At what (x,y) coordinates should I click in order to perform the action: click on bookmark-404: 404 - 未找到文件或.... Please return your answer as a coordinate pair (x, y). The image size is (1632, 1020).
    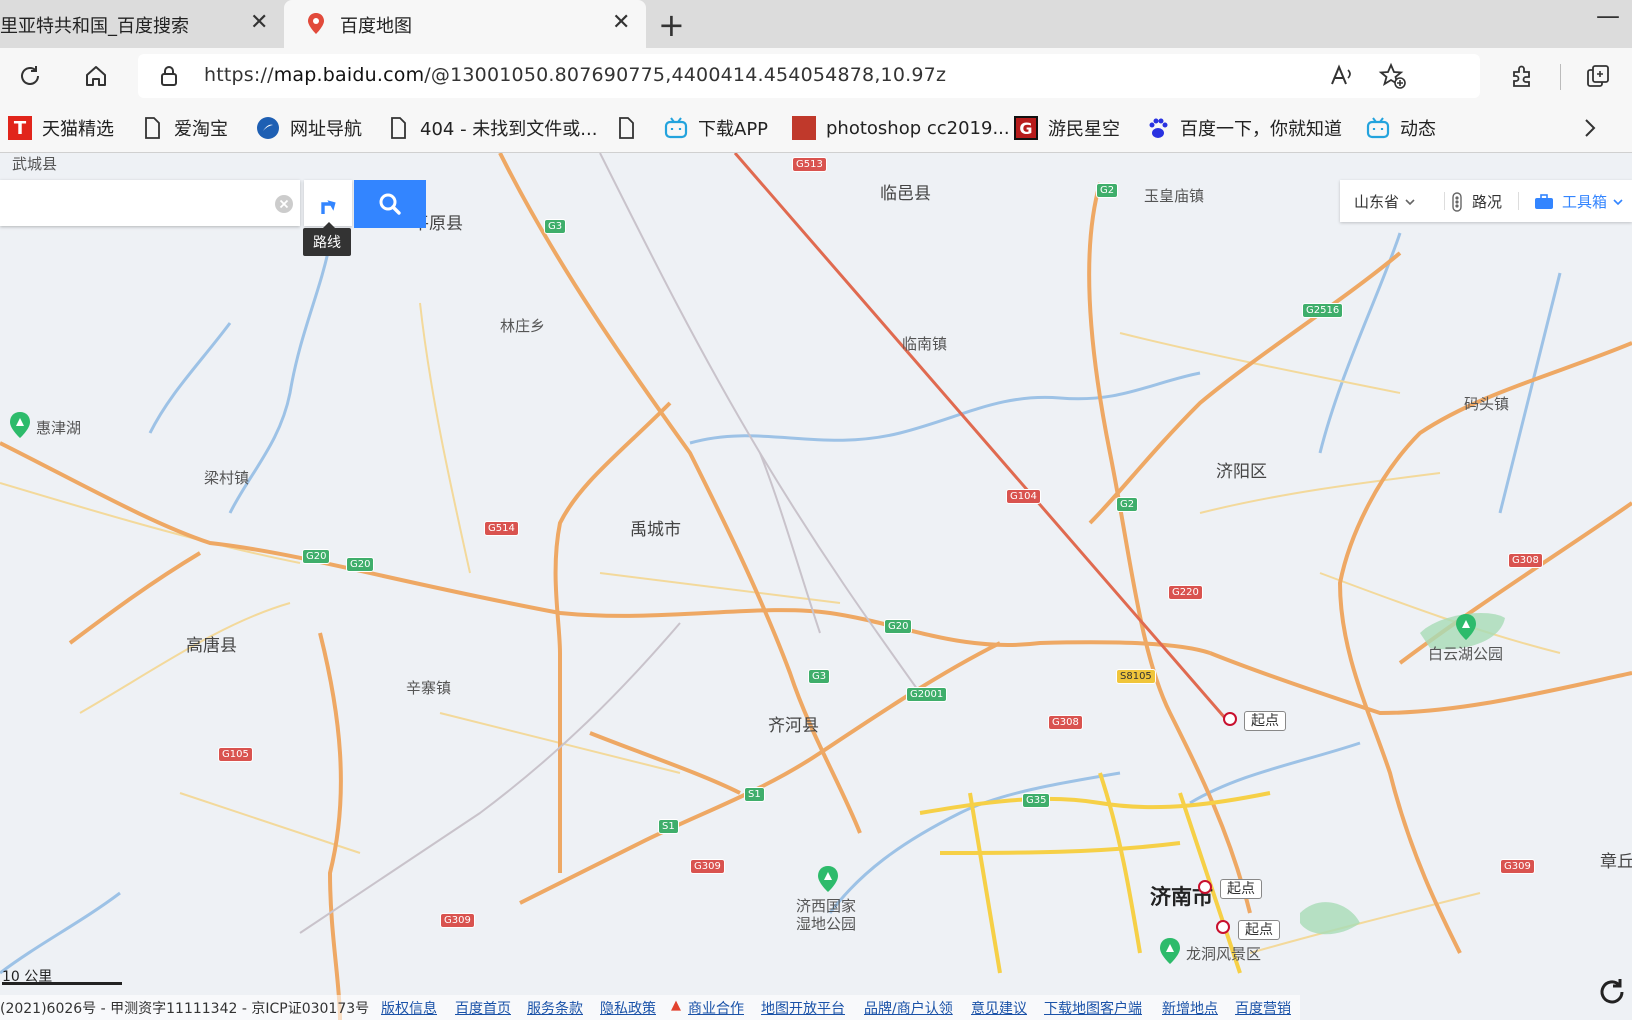
    Looking at the image, I should click on (491, 128).